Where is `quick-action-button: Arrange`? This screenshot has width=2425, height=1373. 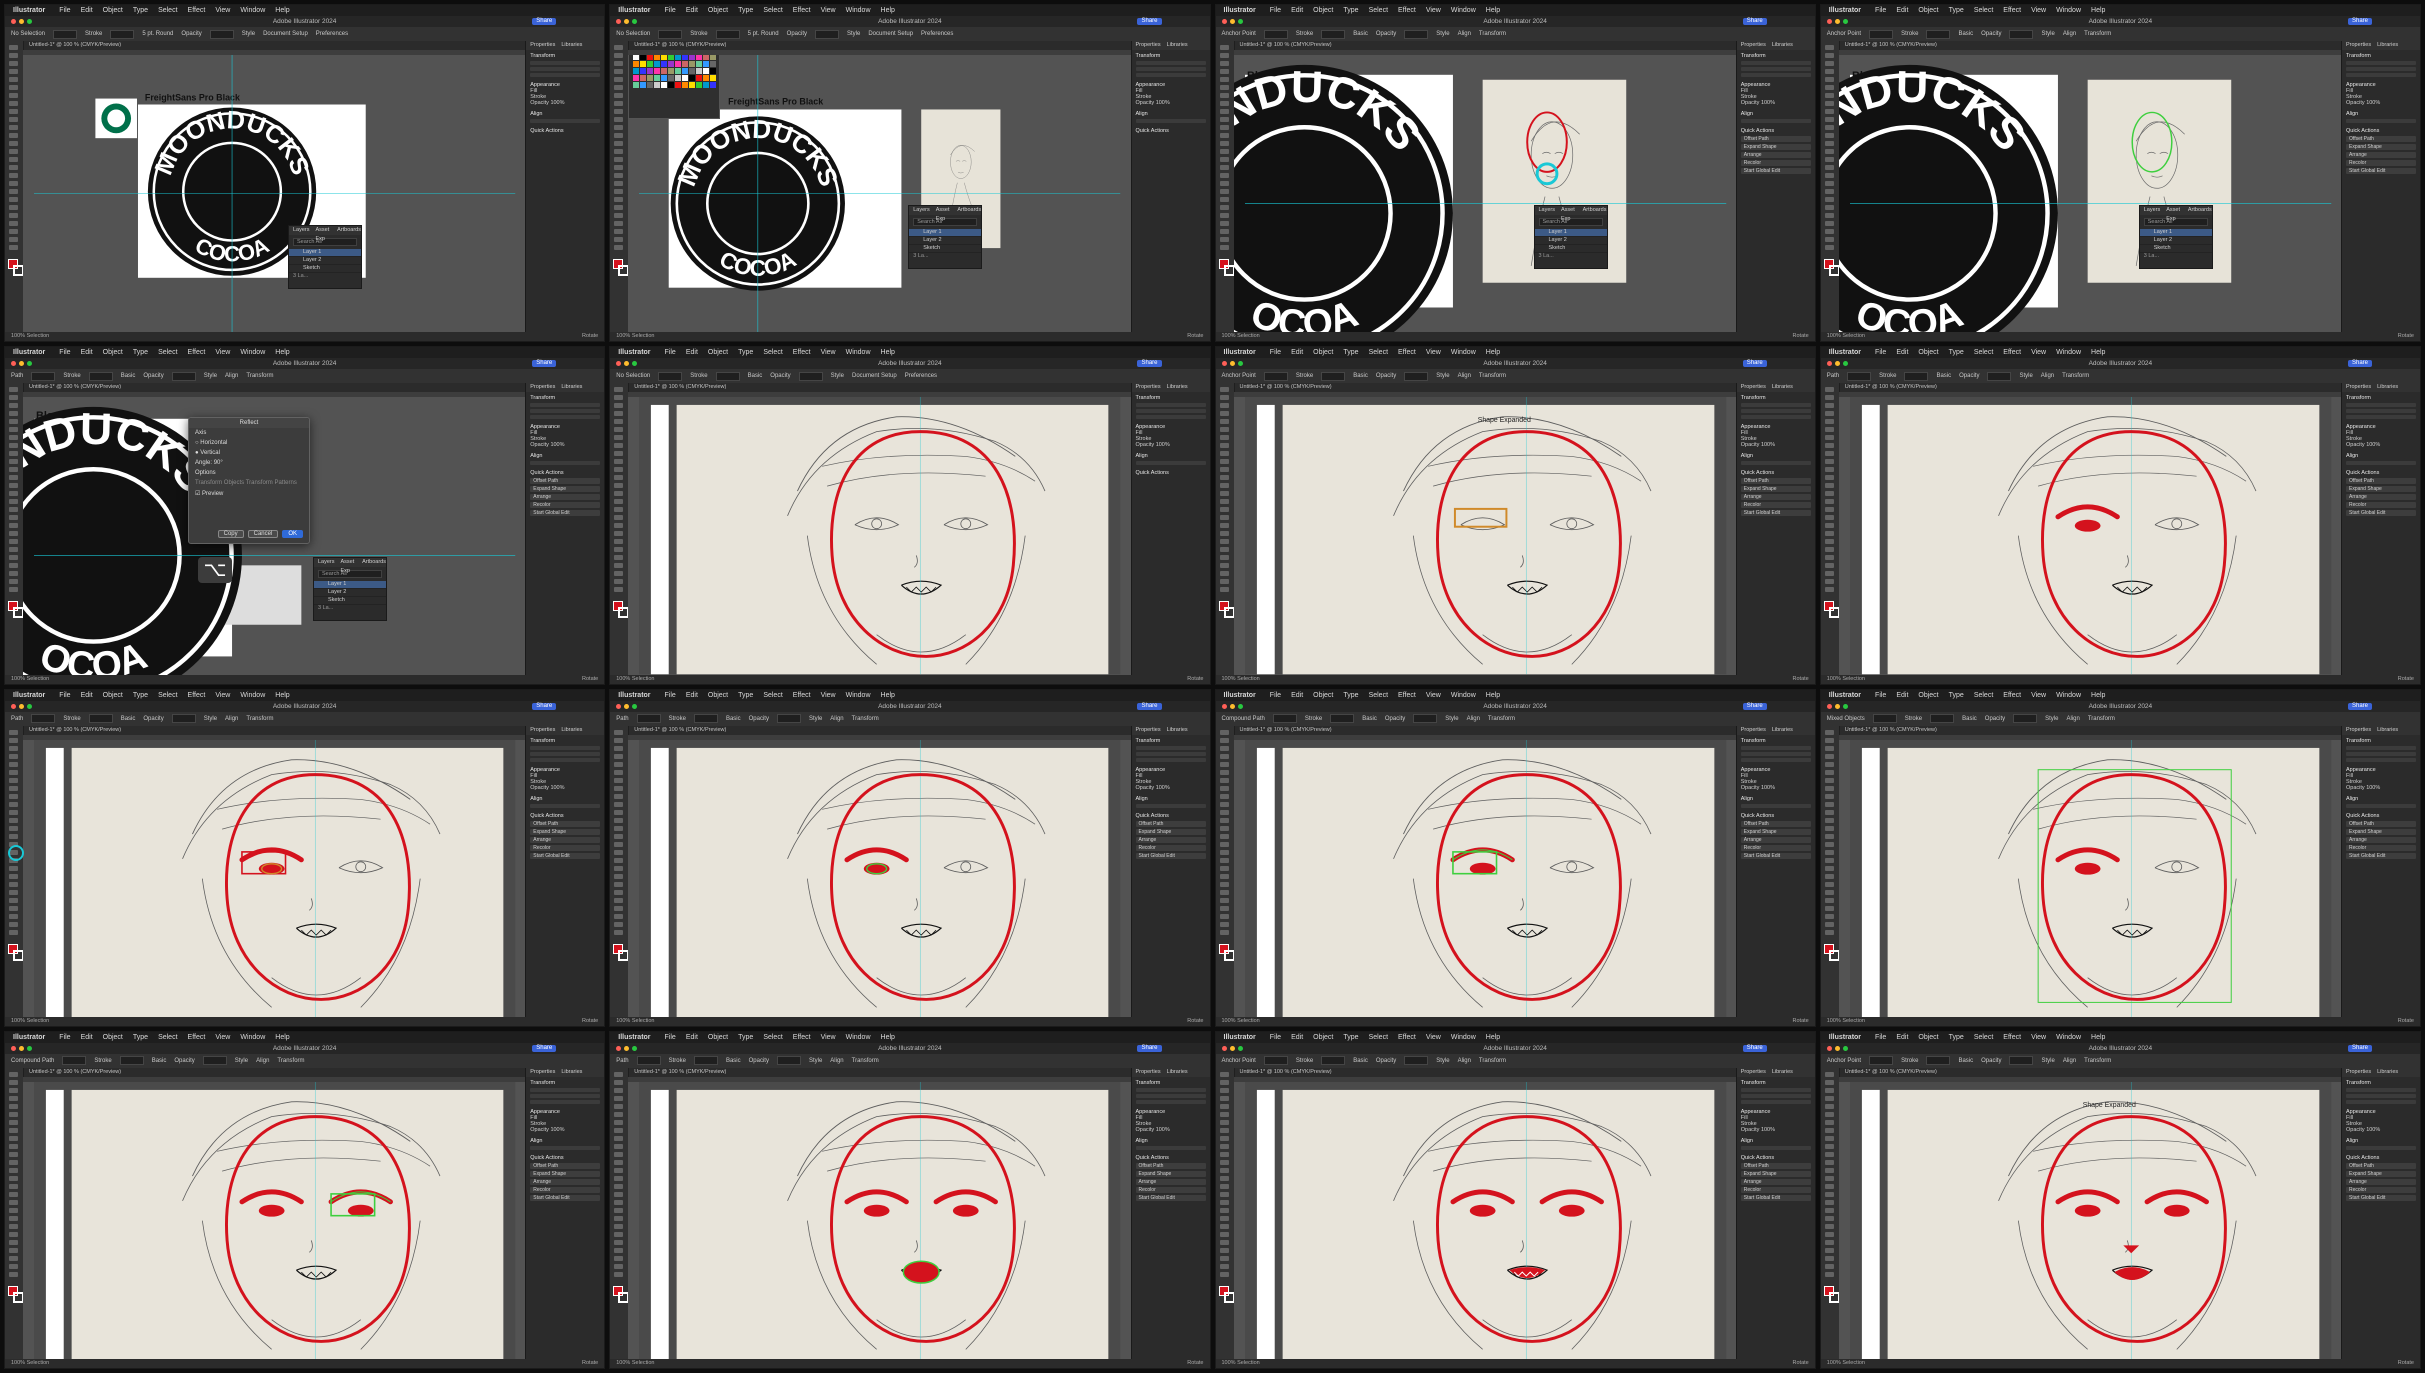
quick-action-button: Arrange is located at coordinates (1170, 1181).